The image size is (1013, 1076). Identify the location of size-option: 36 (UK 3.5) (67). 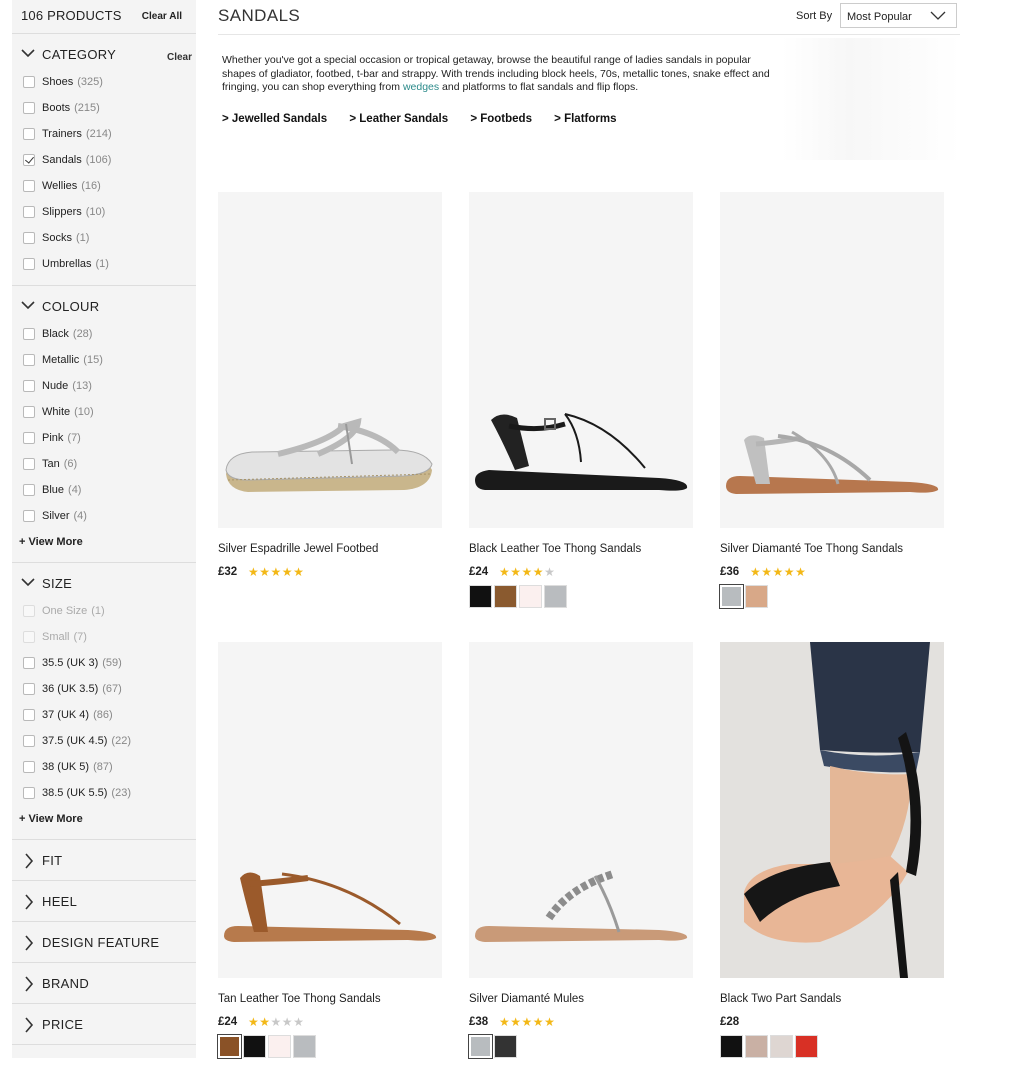
(104, 692).